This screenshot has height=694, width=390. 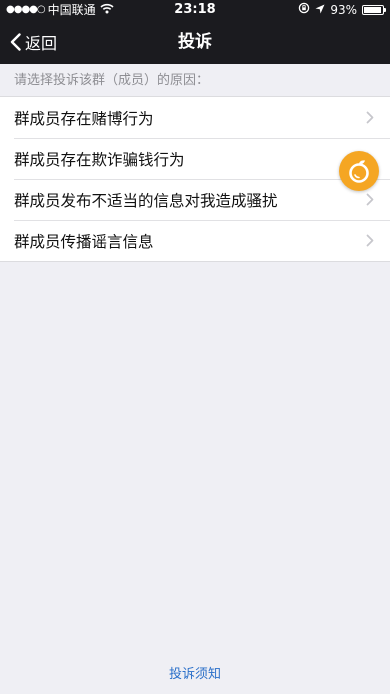 I want to click on top-bar: ●●●●○ 中国联通 23:18 93% 返回 投诉, so click(x=195, y=32).